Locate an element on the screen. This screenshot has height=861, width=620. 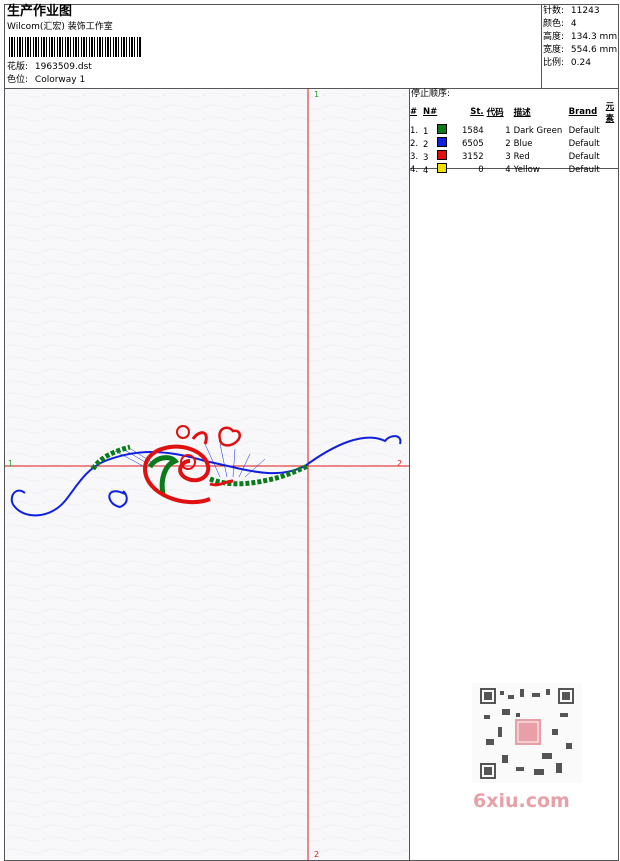
seal-stamp is located at coordinates (528, 732).